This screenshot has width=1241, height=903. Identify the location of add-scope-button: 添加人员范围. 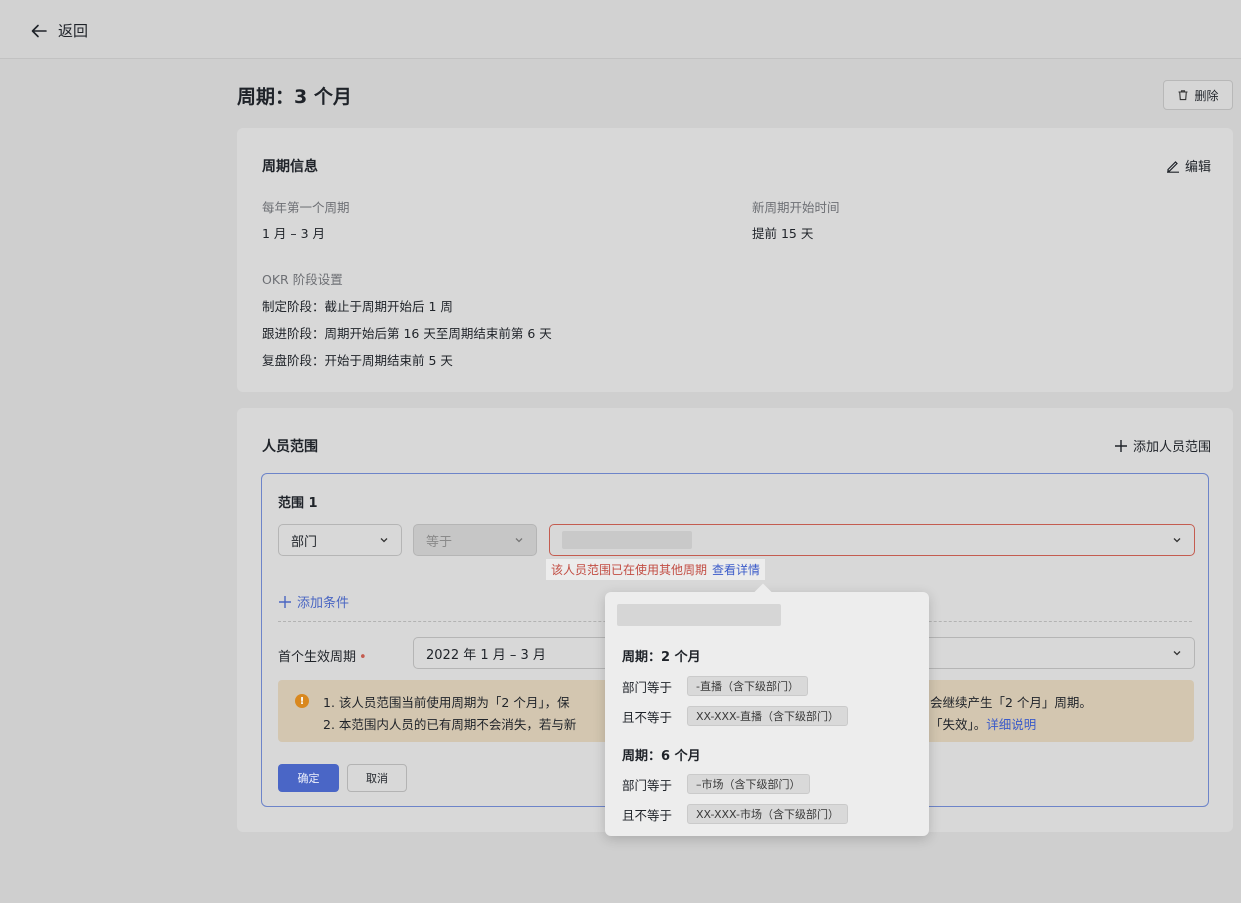
(1162, 445).